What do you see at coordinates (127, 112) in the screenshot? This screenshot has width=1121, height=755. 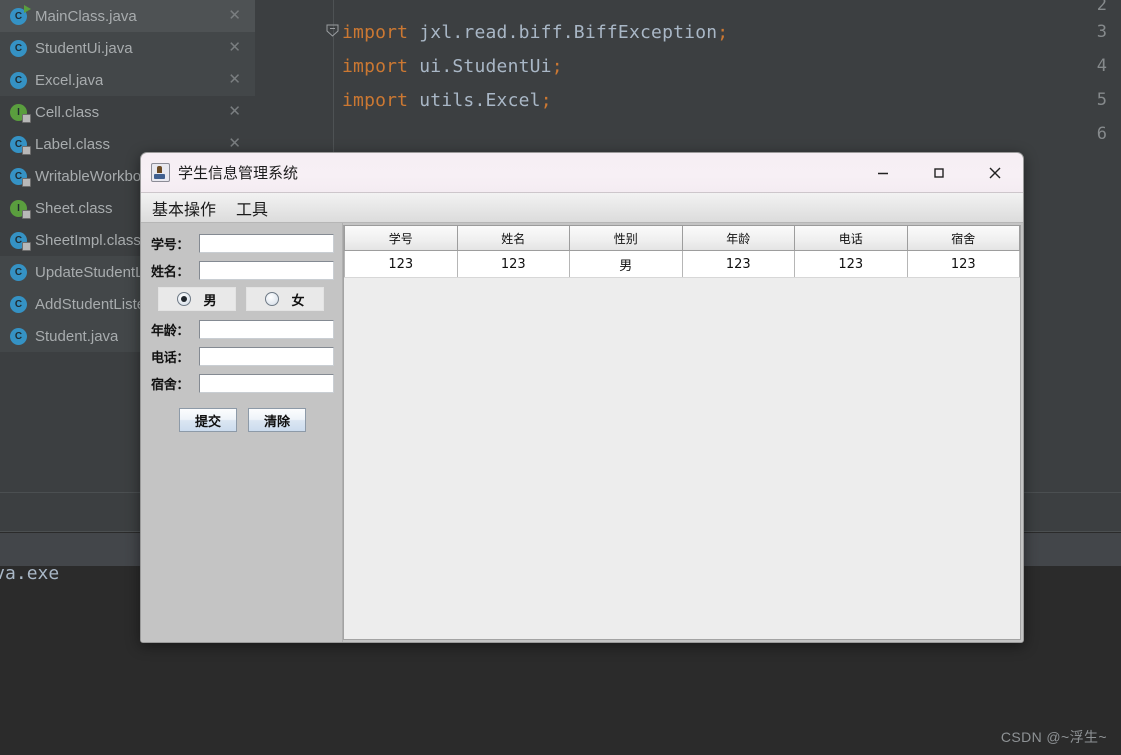 I see `sidebar-item-cell: I Cell.class ✕` at bounding box center [127, 112].